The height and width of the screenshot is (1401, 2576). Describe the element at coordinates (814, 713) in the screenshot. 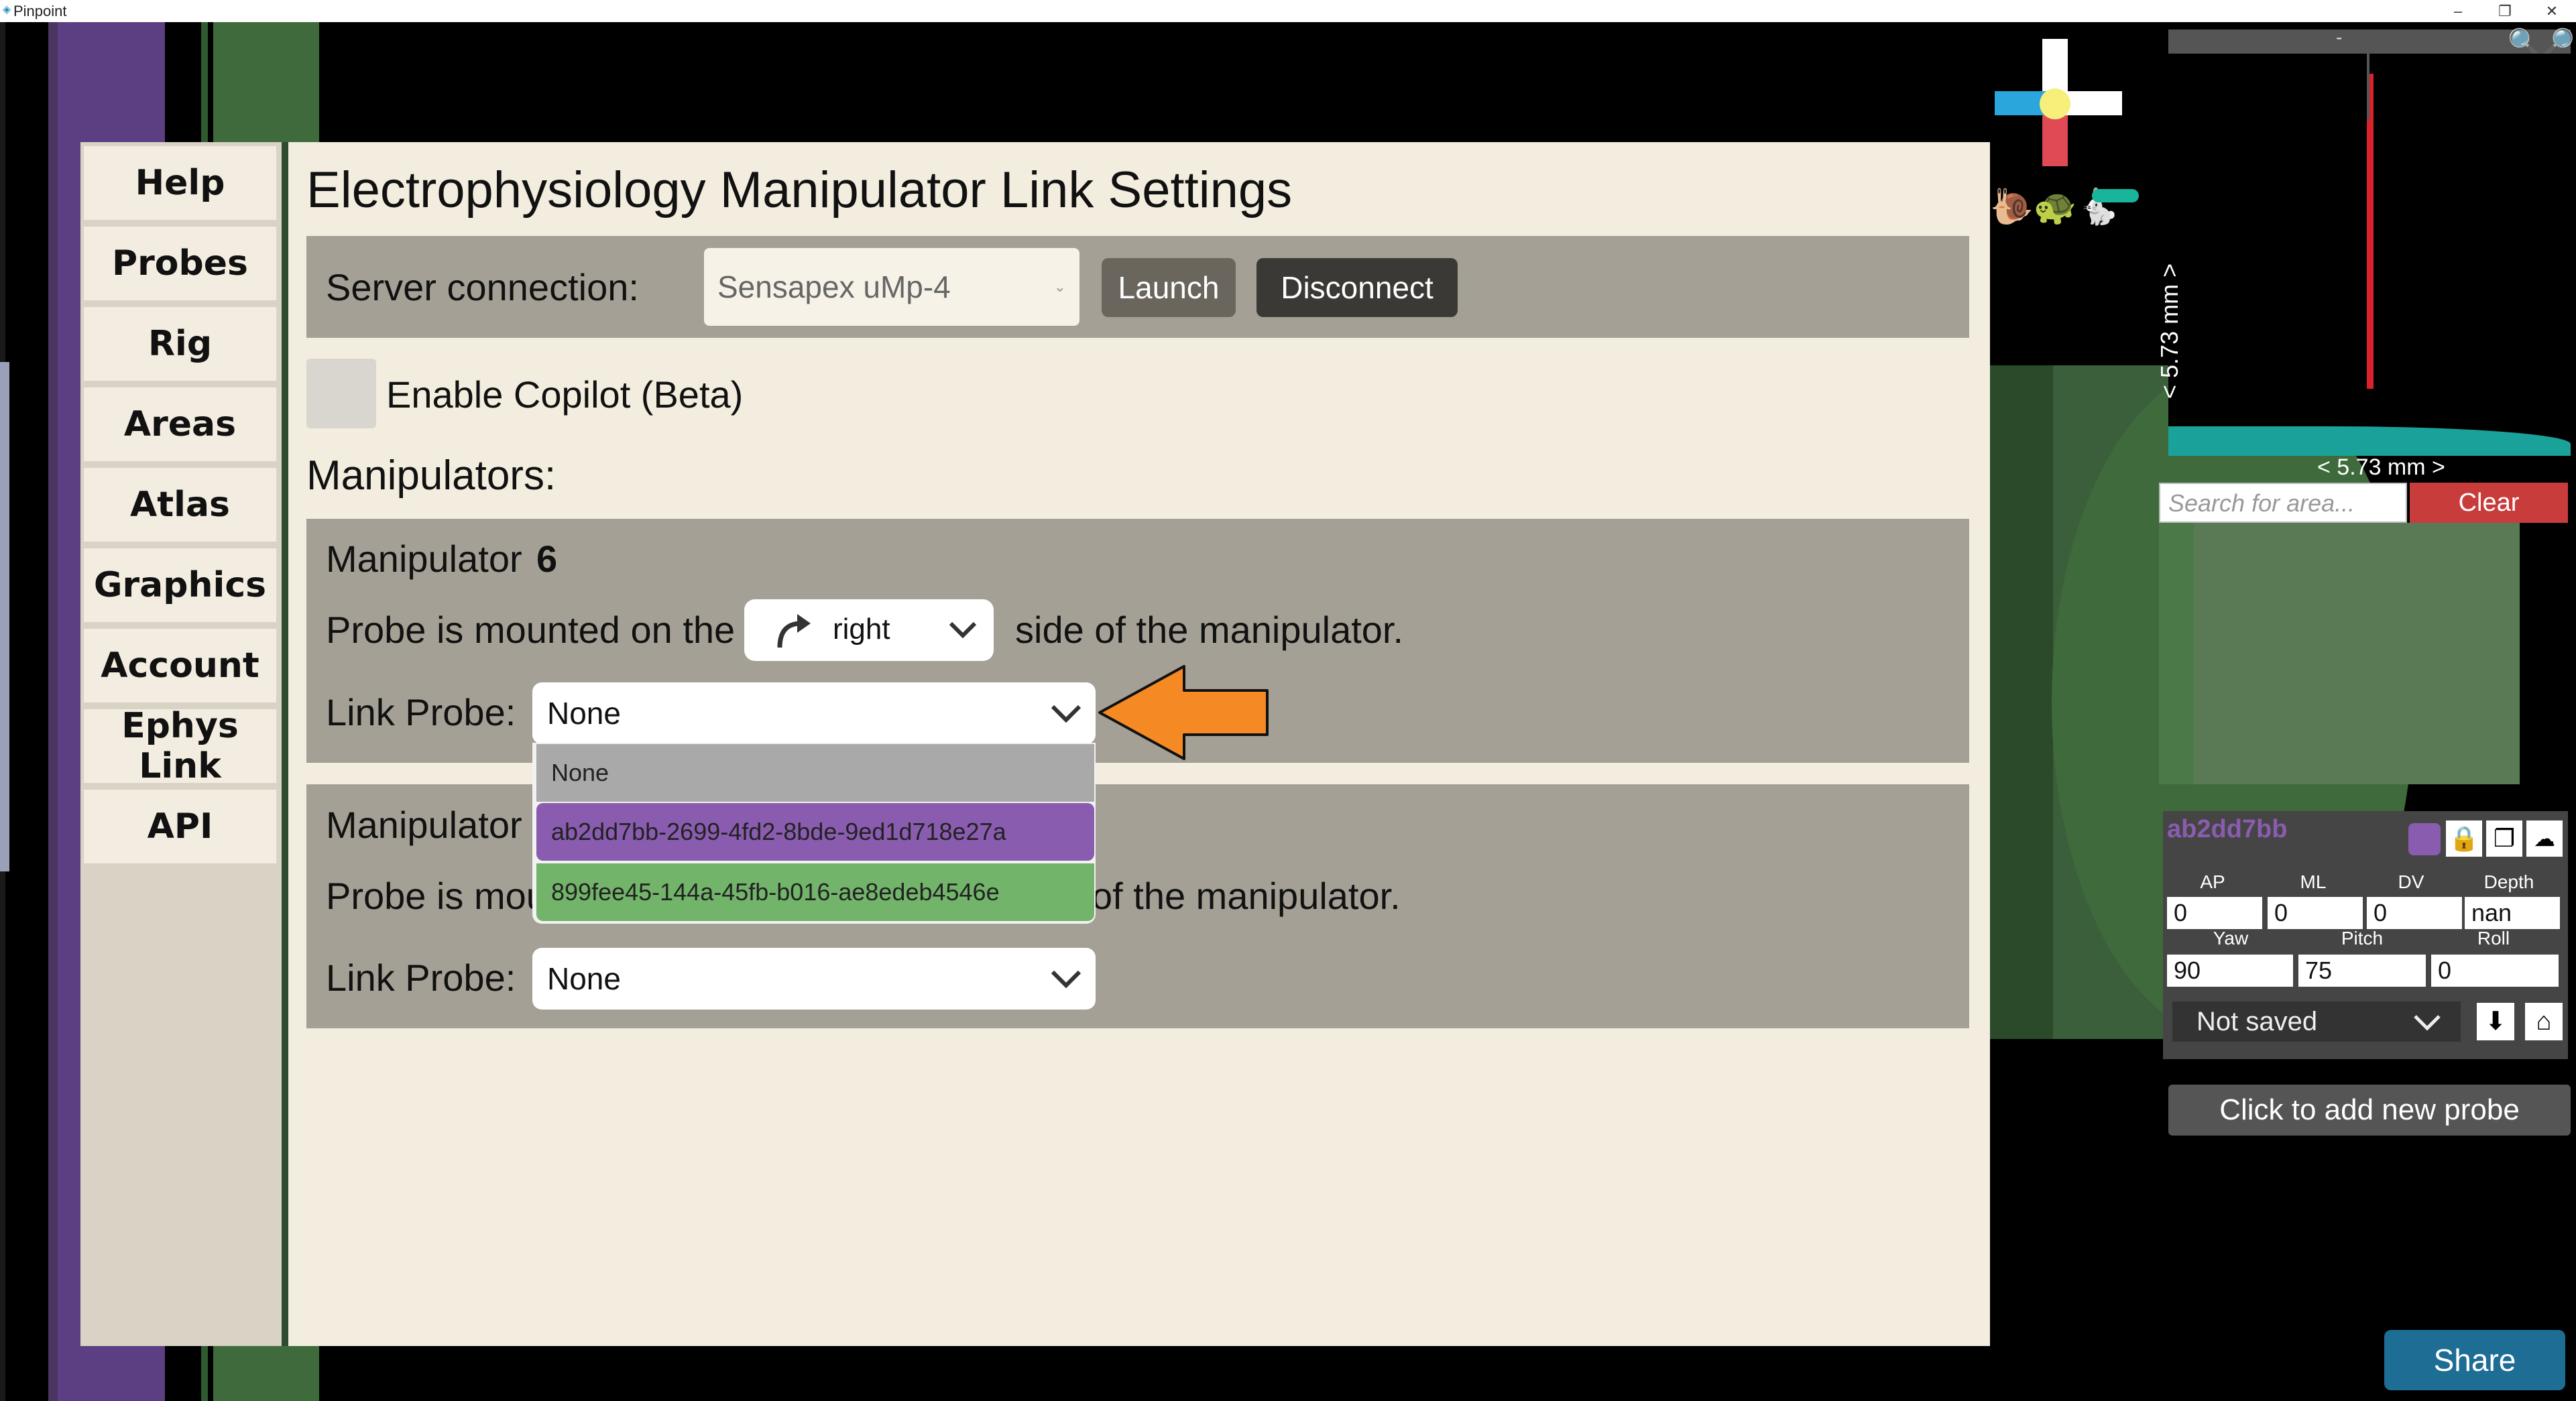

I see `link-probe-dropdown-1: None` at that location.